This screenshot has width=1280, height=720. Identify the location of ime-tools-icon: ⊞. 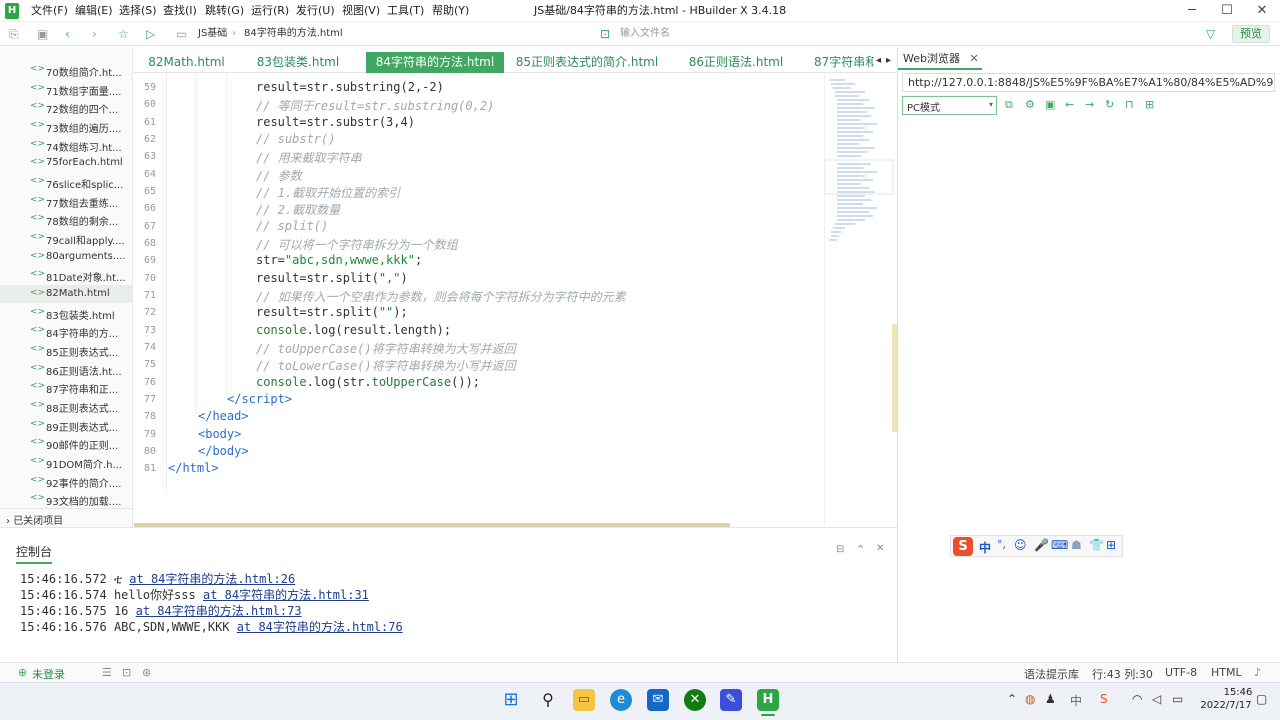
(1111, 545).